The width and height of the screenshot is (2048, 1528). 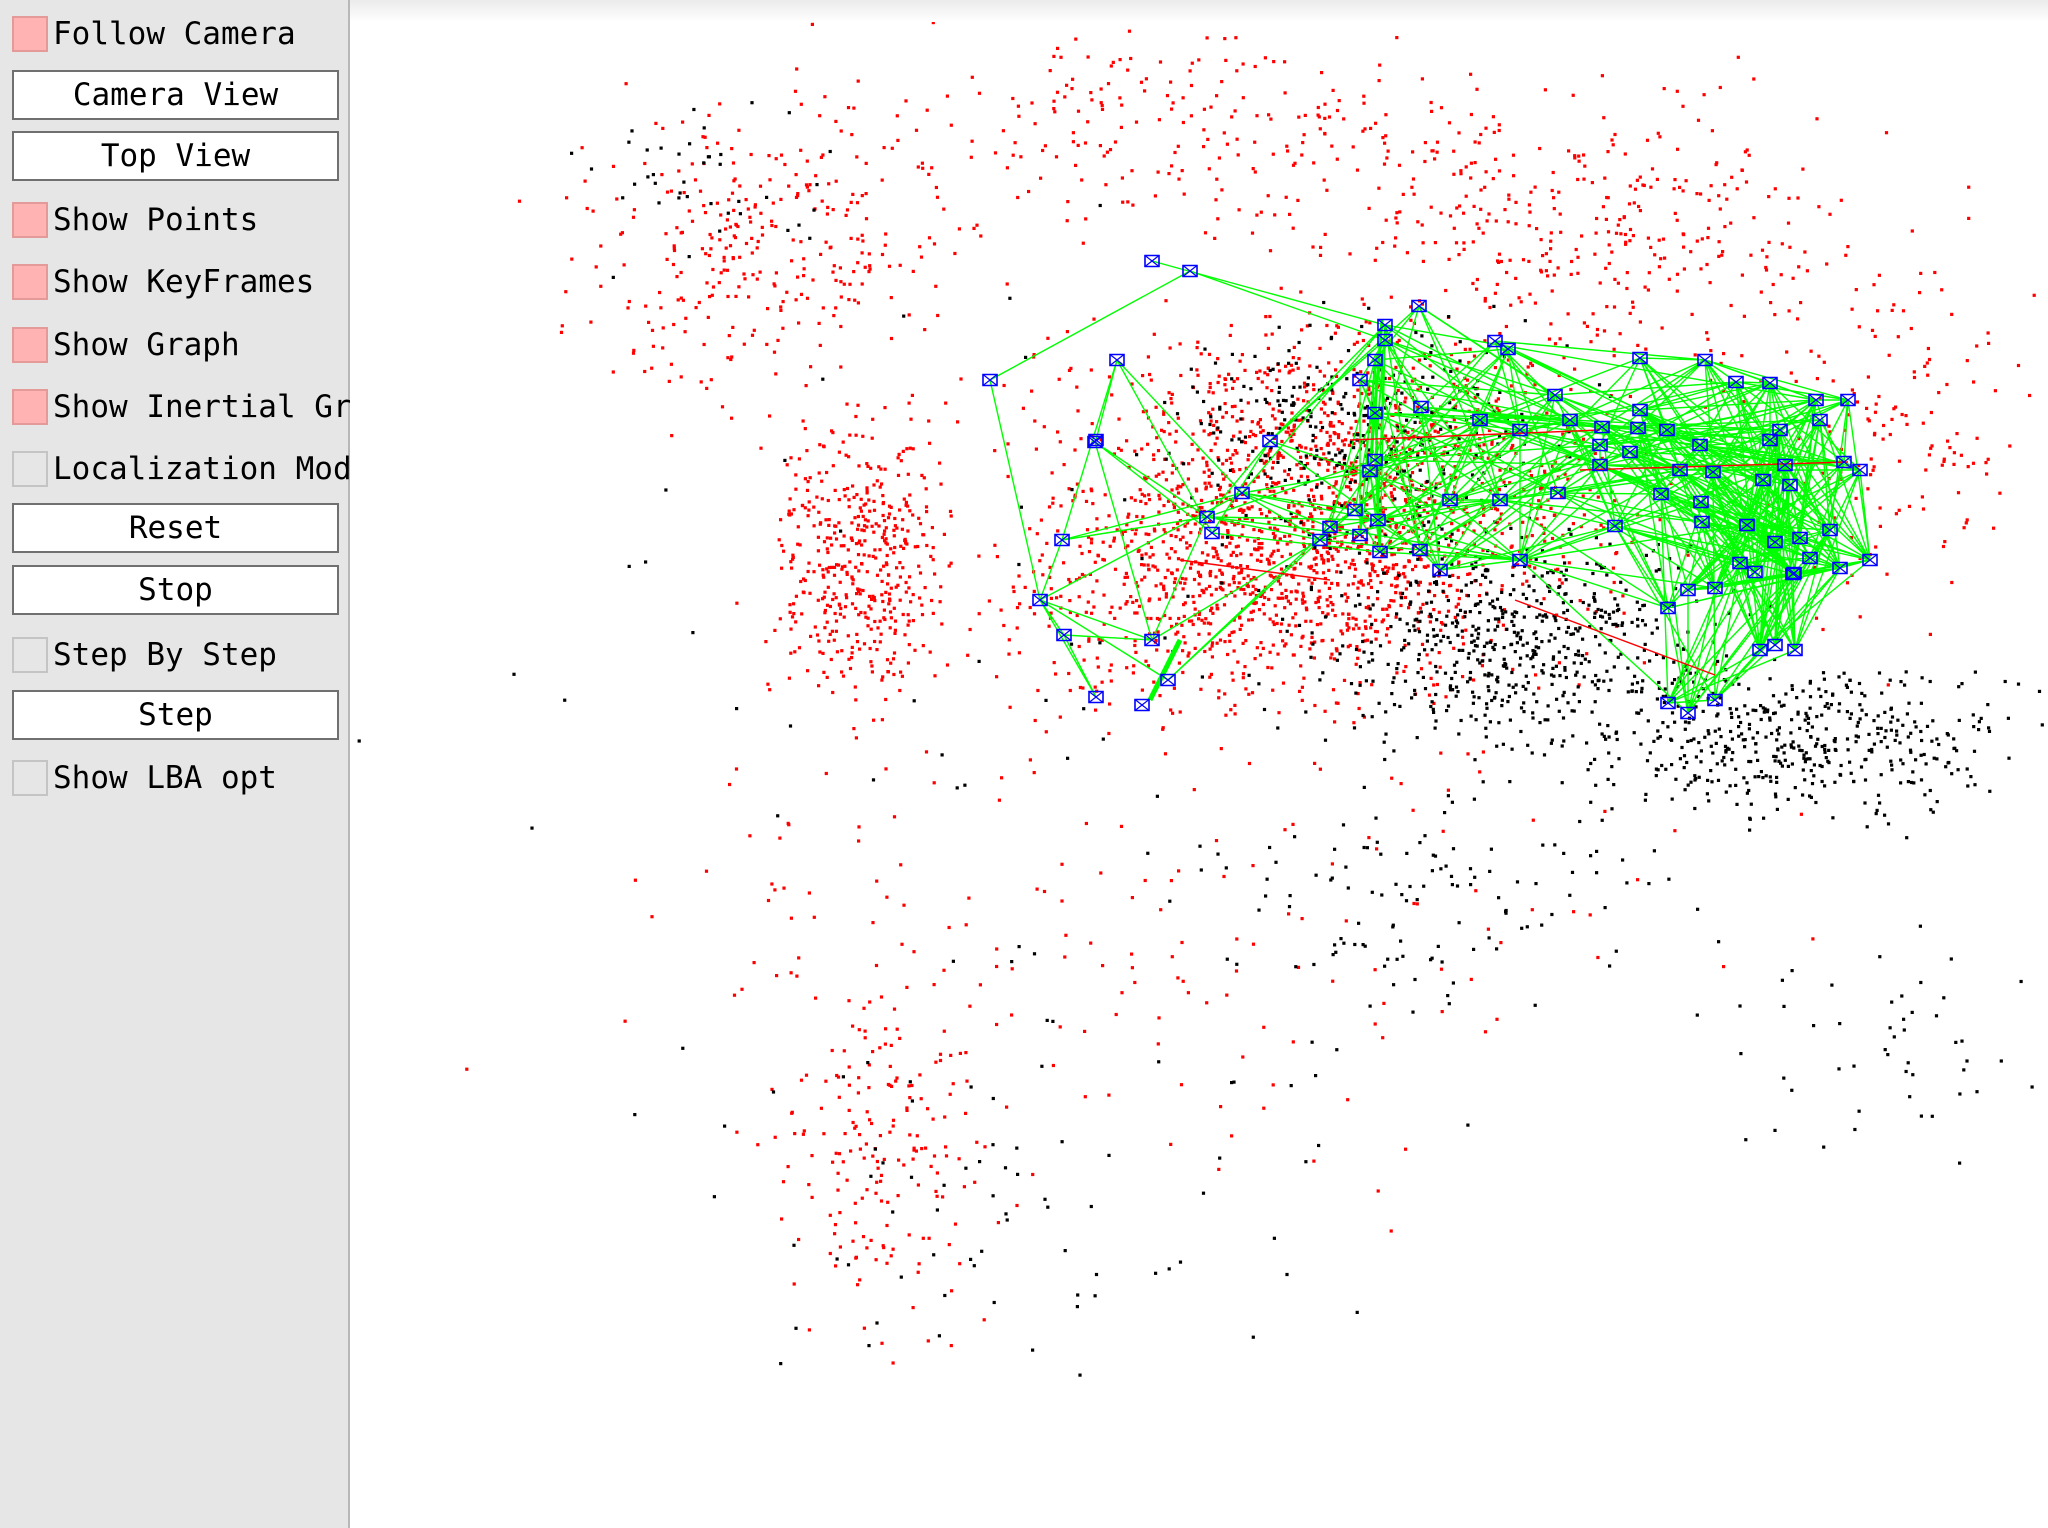 I want to click on step-button: Step, so click(x=175, y=715).